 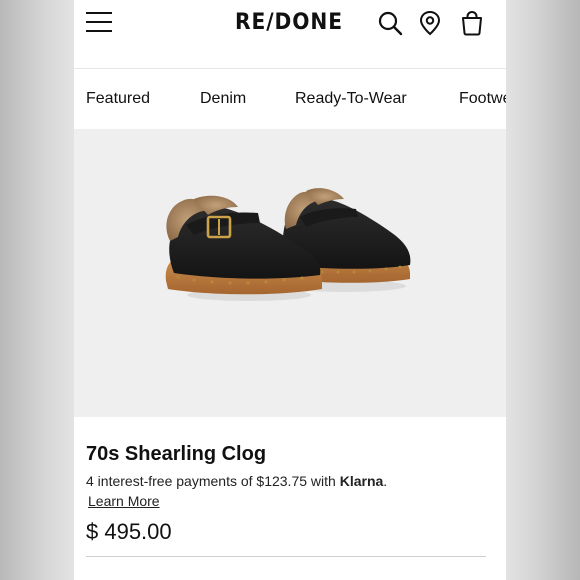 I want to click on site-header: RE/DONE, so click(x=290, y=34).